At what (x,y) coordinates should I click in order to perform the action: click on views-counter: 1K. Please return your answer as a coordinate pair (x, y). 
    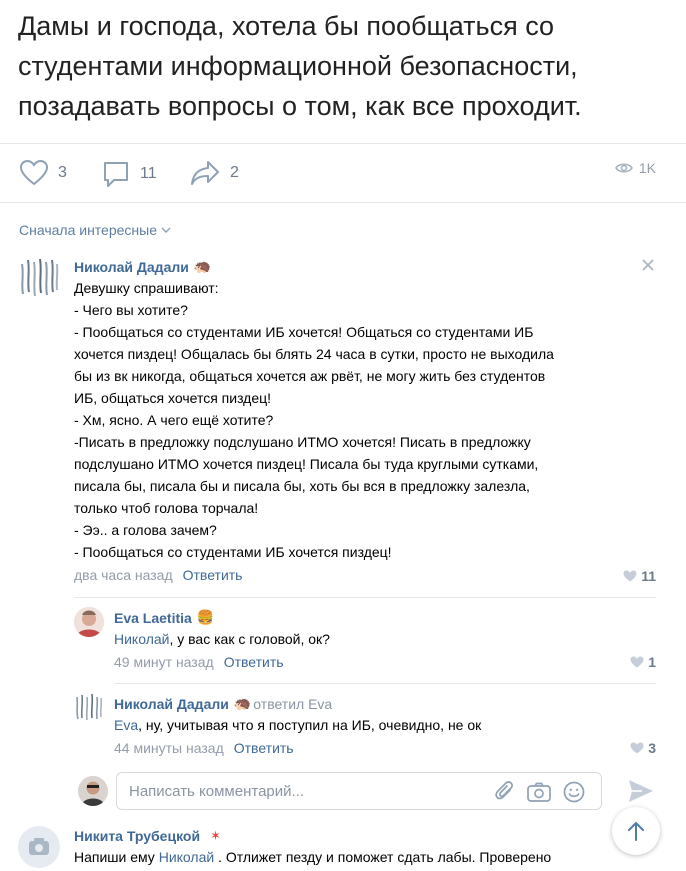
    Looking at the image, I should click on (635, 168).